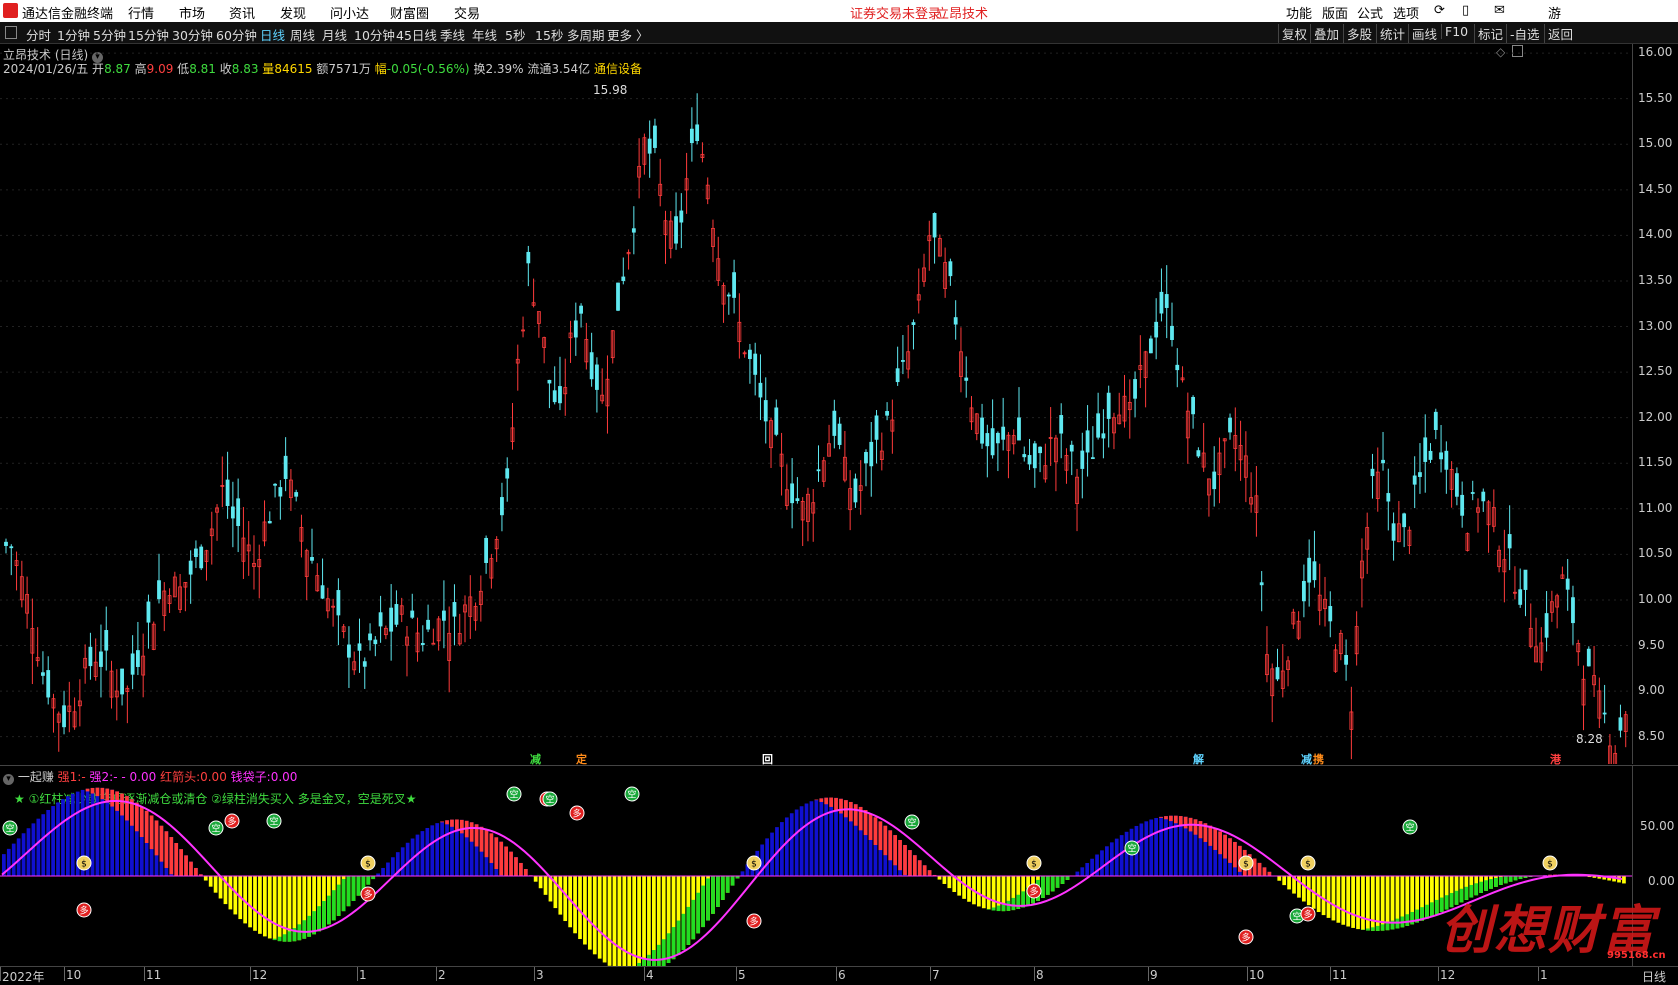 The height and width of the screenshot is (985, 1678). What do you see at coordinates (1359, 33) in the screenshot?
I see `multi-stock-button: 多股` at bounding box center [1359, 33].